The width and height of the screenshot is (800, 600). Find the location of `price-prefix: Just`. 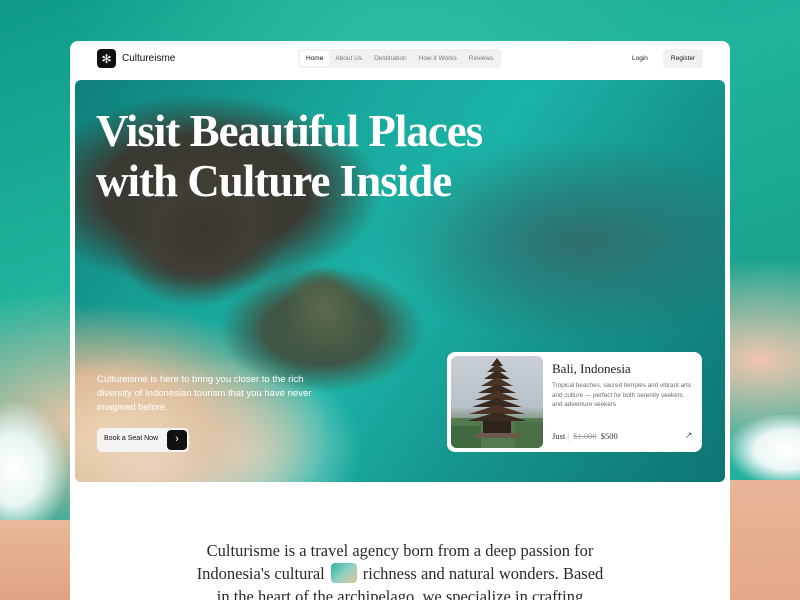

price-prefix: Just is located at coordinates (559, 436).